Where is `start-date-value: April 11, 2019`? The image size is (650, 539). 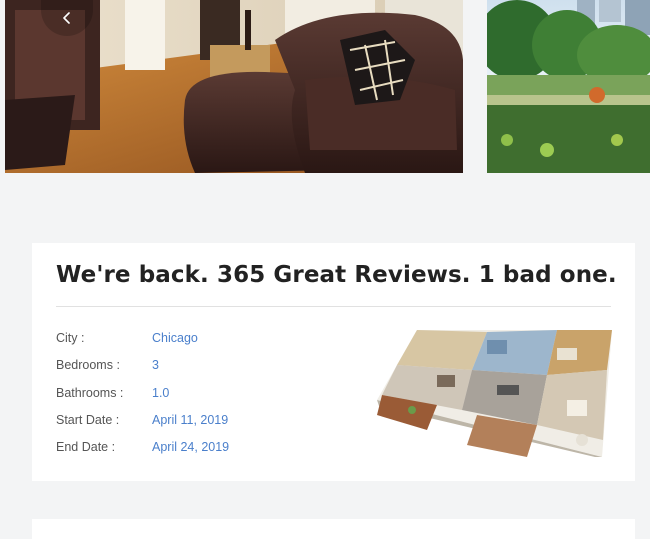 start-date-value: April 11, 2019 is located at coordinates (190, 420).